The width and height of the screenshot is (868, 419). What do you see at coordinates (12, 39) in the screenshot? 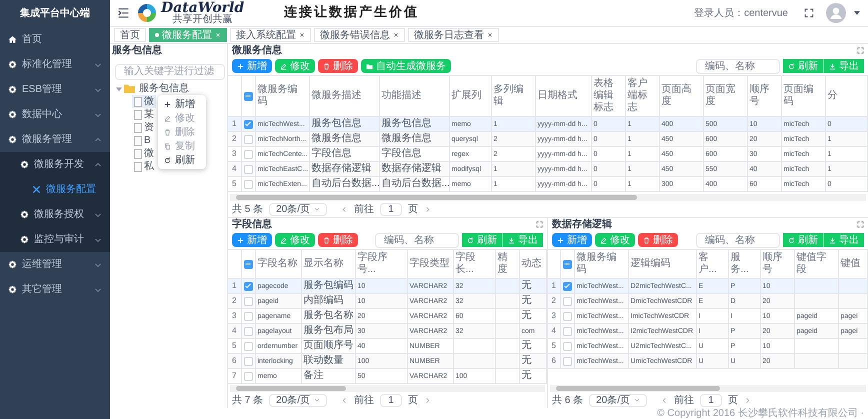
I see `home-icon` at bounding box center [12, 39].